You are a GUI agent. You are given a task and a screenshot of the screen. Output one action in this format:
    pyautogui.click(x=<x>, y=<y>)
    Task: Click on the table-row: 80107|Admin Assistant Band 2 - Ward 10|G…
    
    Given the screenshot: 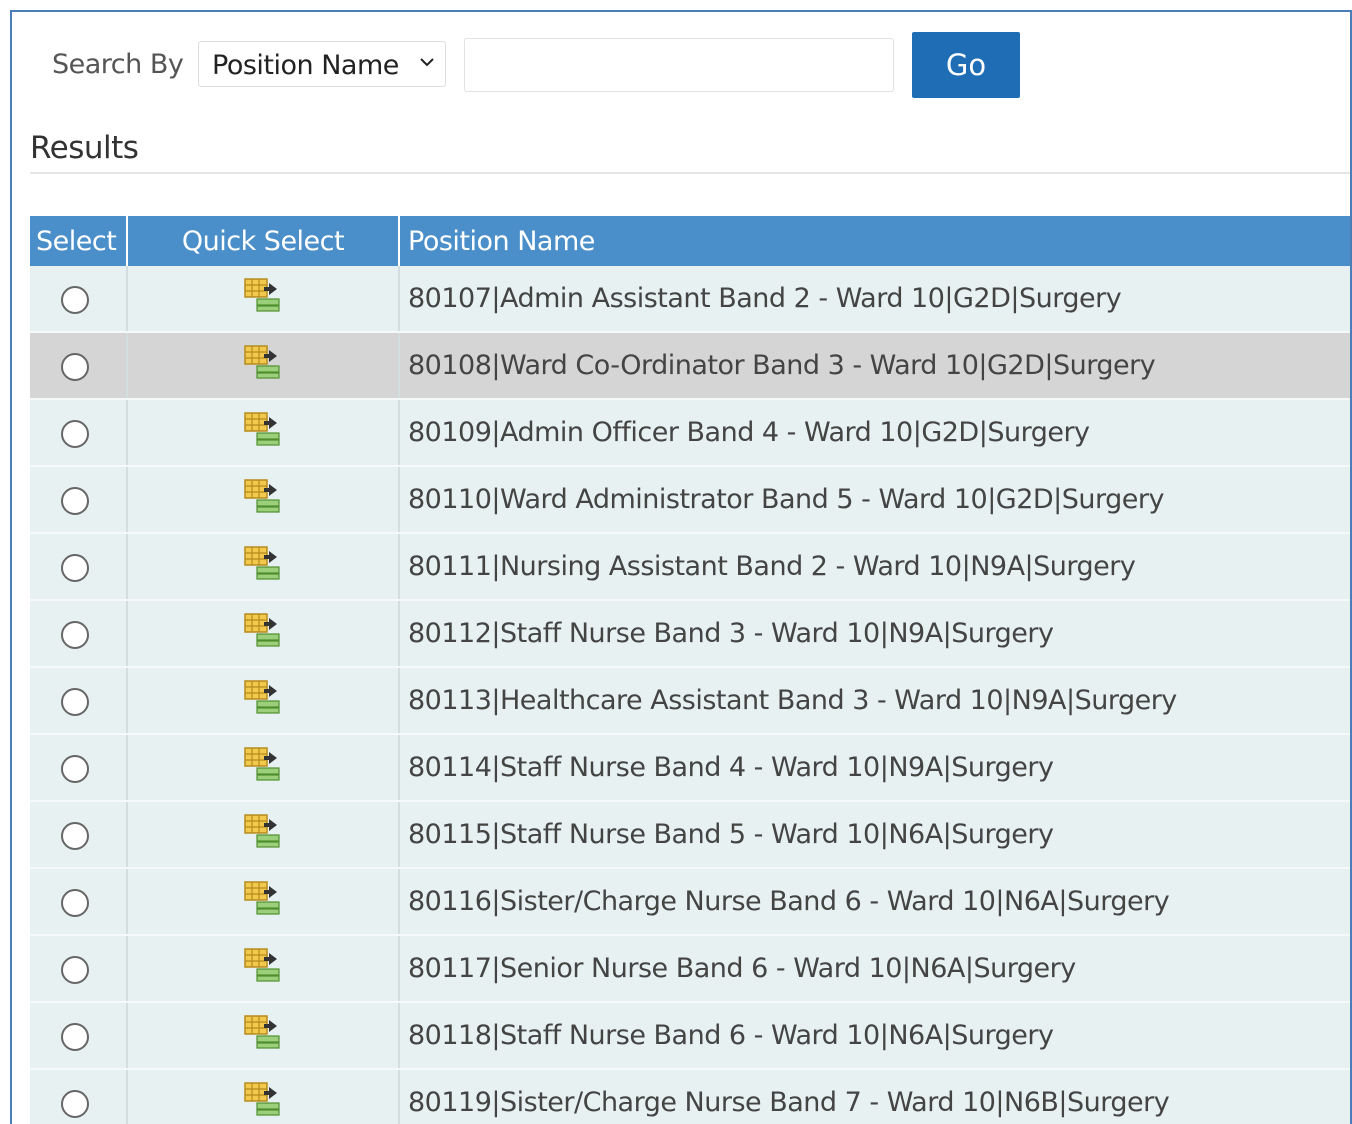 What is the action you would take?
    pyautogui.click(x=690, y=299)
    